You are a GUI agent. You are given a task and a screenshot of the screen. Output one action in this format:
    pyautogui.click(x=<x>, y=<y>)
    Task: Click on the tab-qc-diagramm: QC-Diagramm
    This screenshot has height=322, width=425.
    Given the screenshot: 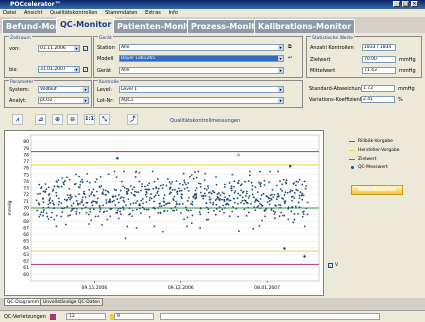 What is the action you would take?
    pyautogui.click(x=23, y=302)
    